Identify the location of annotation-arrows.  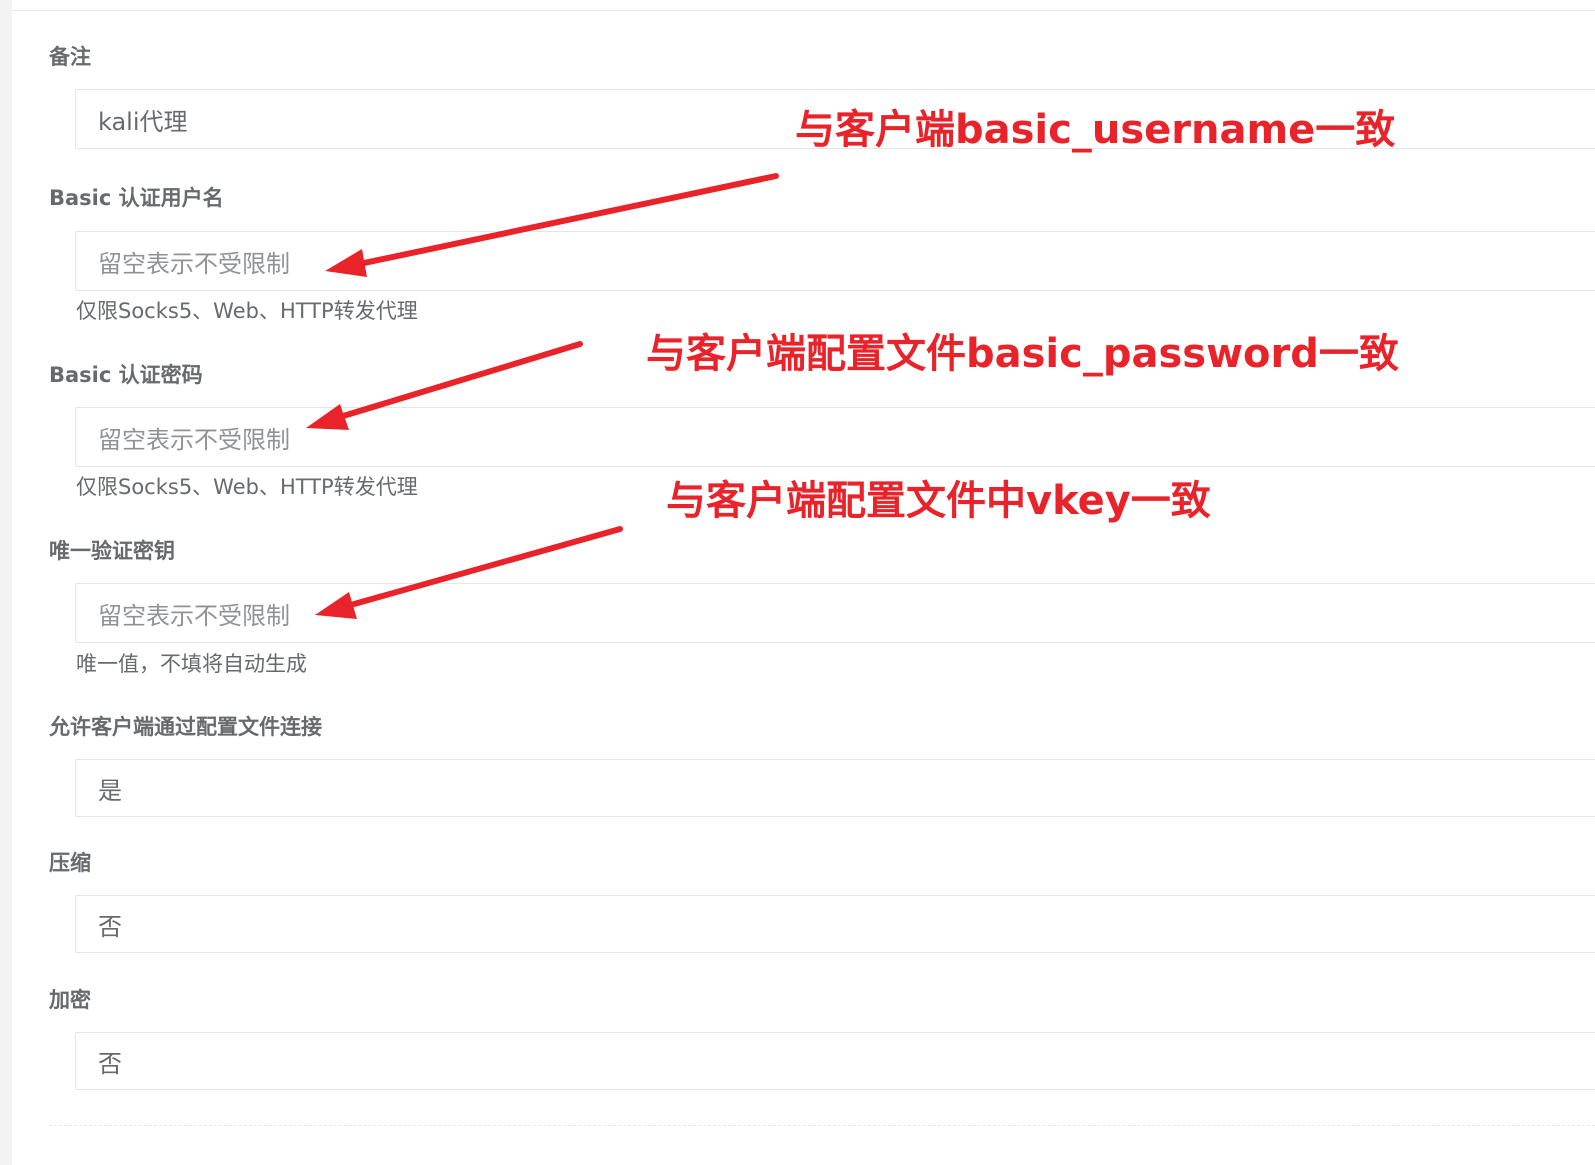
(542, 396).